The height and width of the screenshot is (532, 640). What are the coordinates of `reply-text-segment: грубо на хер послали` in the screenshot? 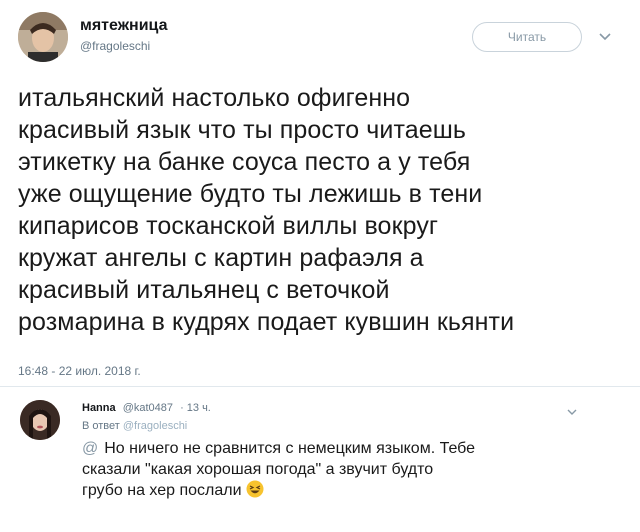 It's located at (162, 490).